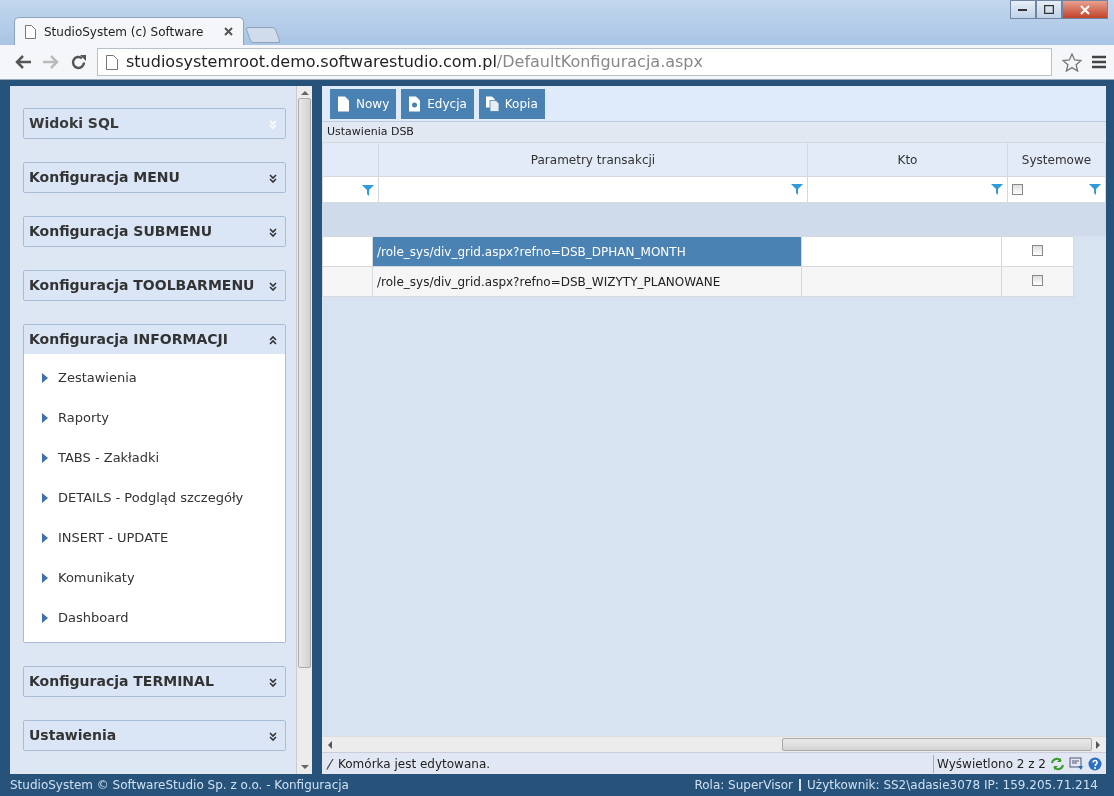 The width and height of the screenshot is (1114, 796). What do you see at coordinates (1072, 62) in the screenshot?
I see `star-icon` at bounding box center [1072, 62].